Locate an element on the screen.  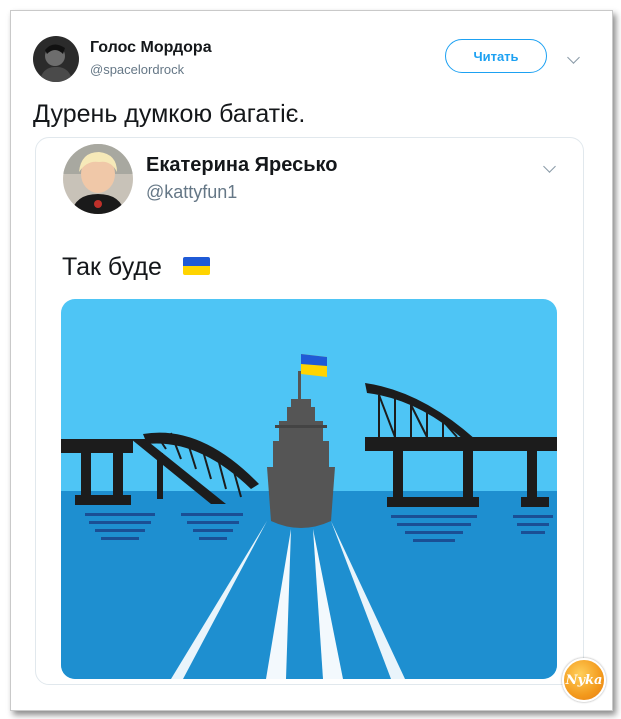
outer-author-name: Голос Мордора is located at coordinates (151, 48).